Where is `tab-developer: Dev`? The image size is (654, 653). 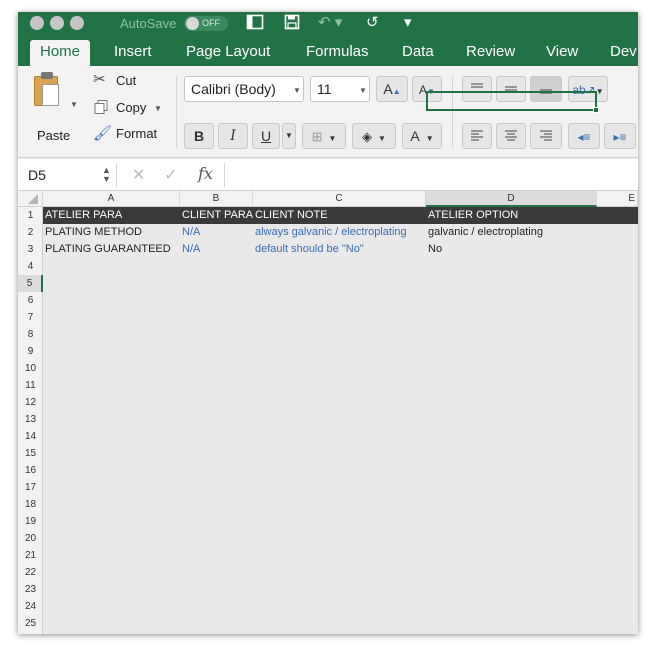
tab-developer: Dev is located at coordinates (619, 53).